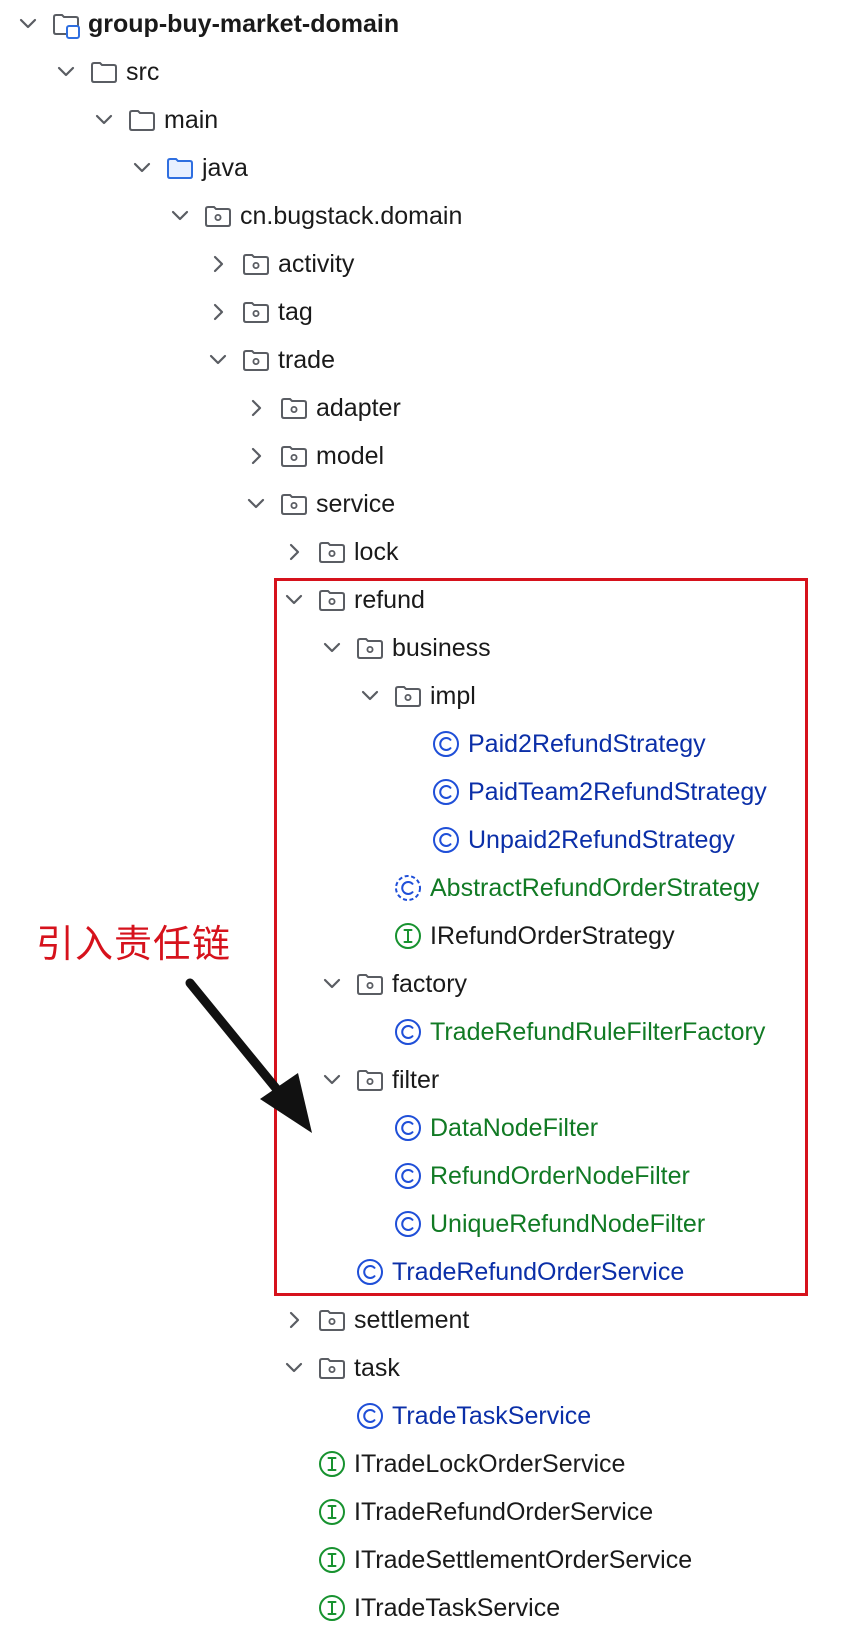 The width and height of the screenshot is (862, 1632). I want to click on tree-item-label: ITradeSettlementOrderService, so click(523, 1560).